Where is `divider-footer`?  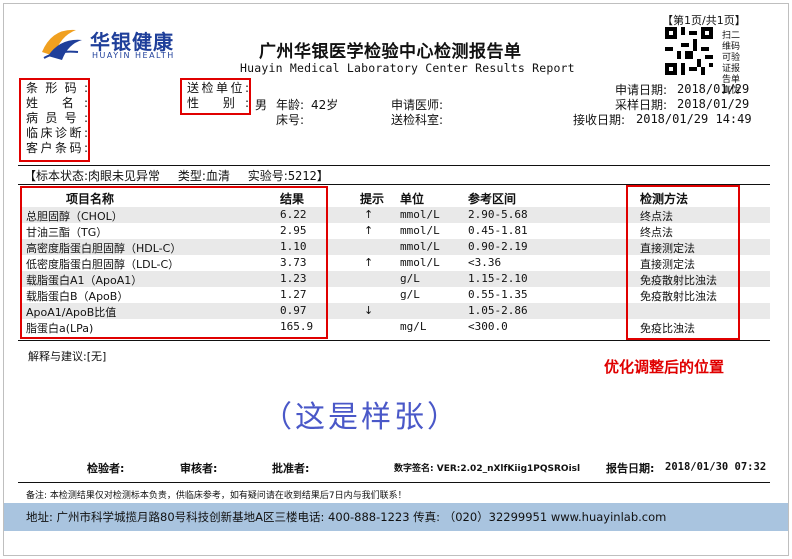 divider-footer is located at coordinates (394, 482).